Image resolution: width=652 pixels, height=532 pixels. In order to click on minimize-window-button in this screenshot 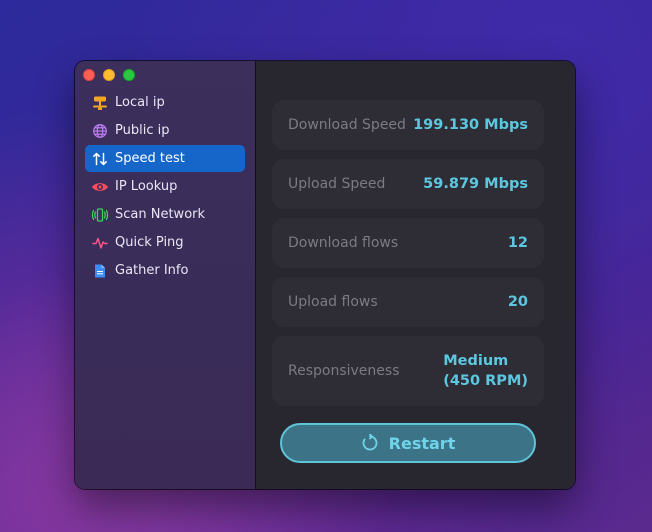, I will do `click(109, 75)`.